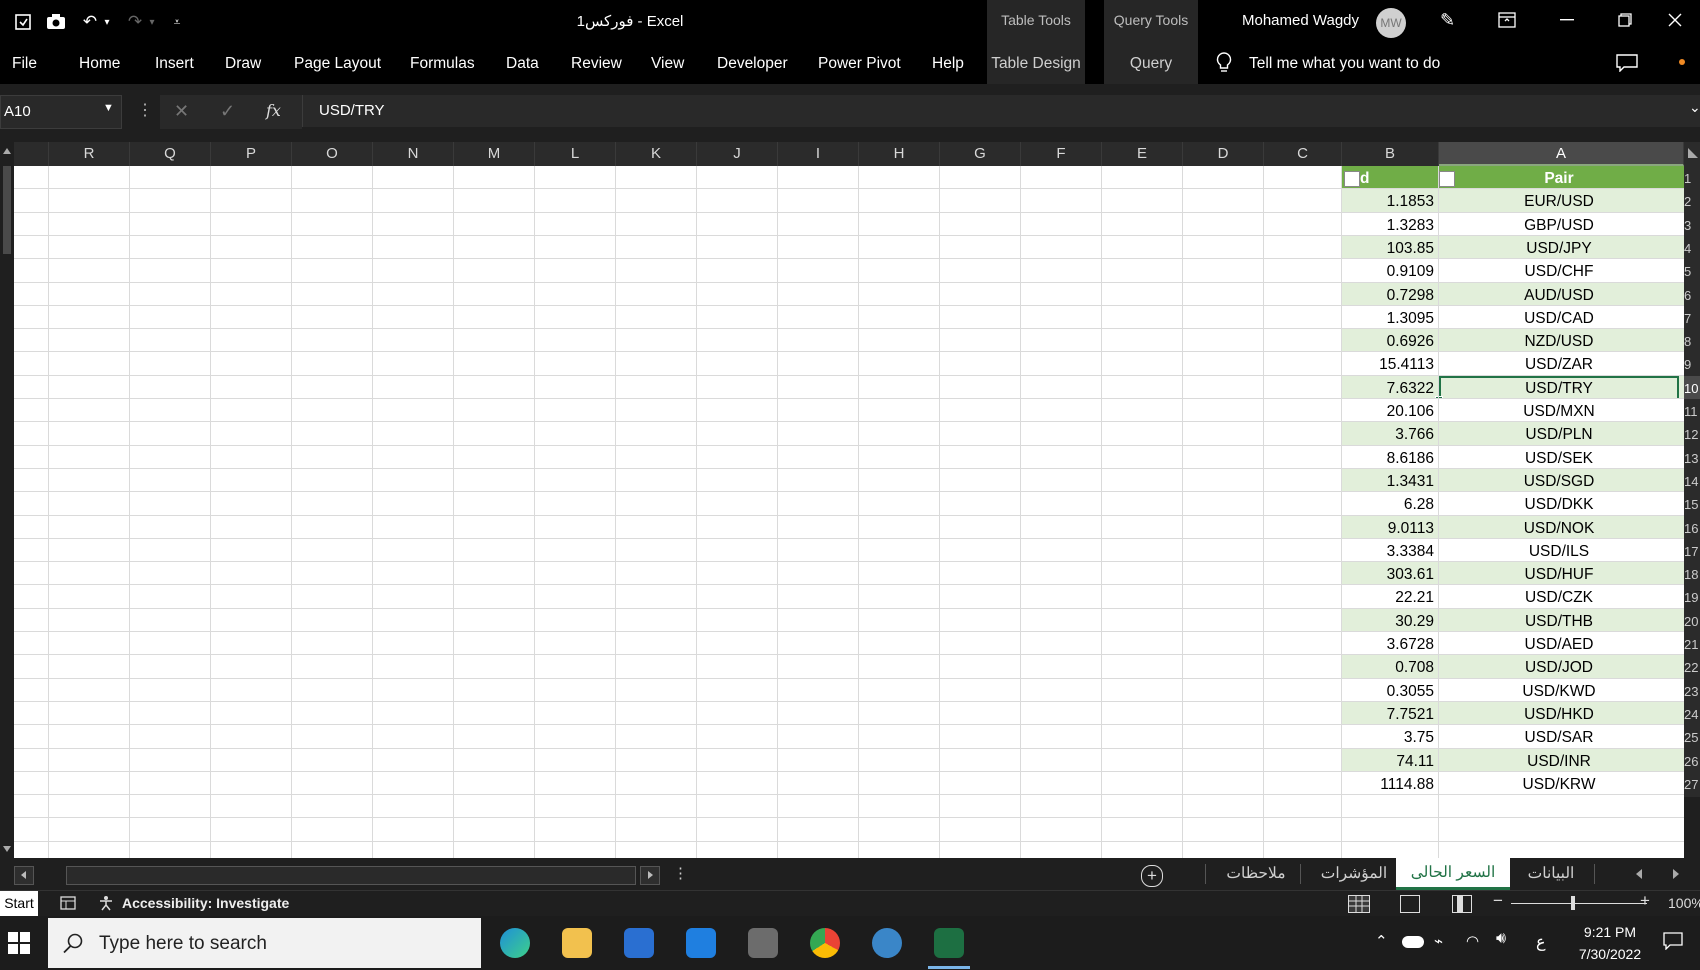 Image resolution: width=1700 pixels, height=970 pixels. Describe the element at coordinates (1692, 714) in the screenshot. I see `row-header: 24` at that location.